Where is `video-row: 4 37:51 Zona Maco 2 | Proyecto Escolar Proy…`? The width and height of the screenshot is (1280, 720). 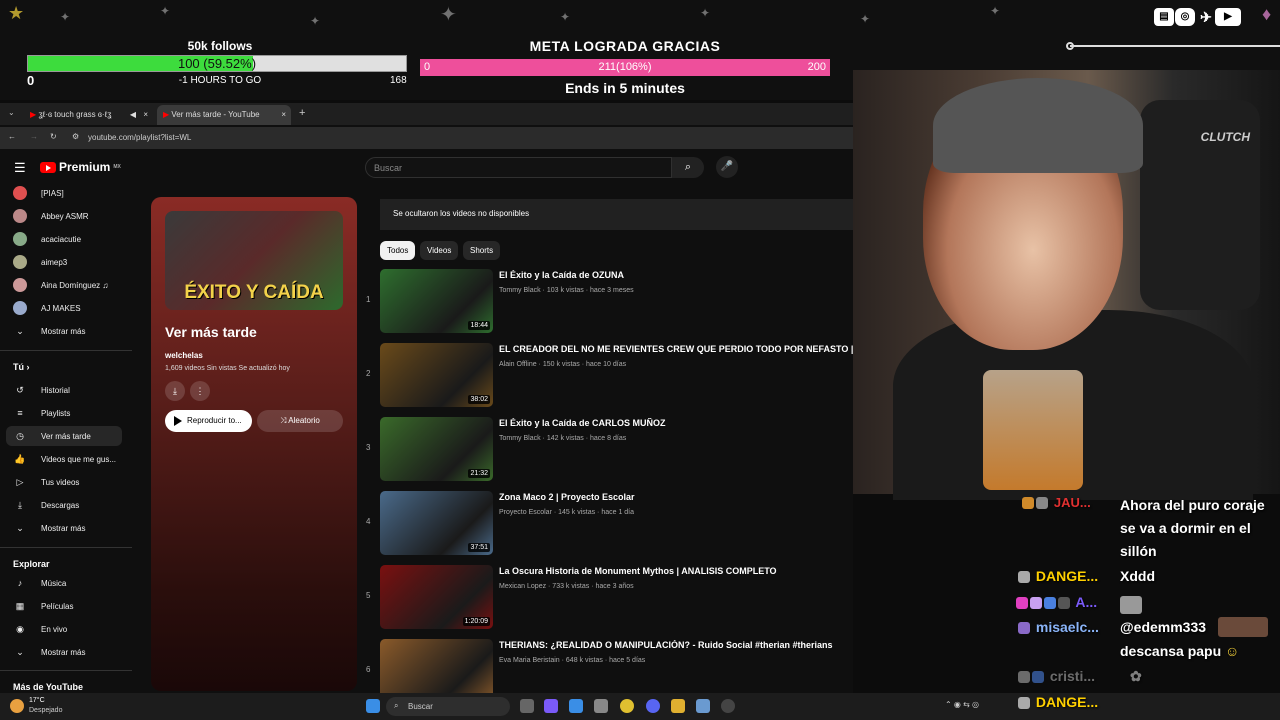 video-row: 4 37:51 Zona Maco 2 | Proyecto Escolar Proy… is located at coordinates (609, 524).